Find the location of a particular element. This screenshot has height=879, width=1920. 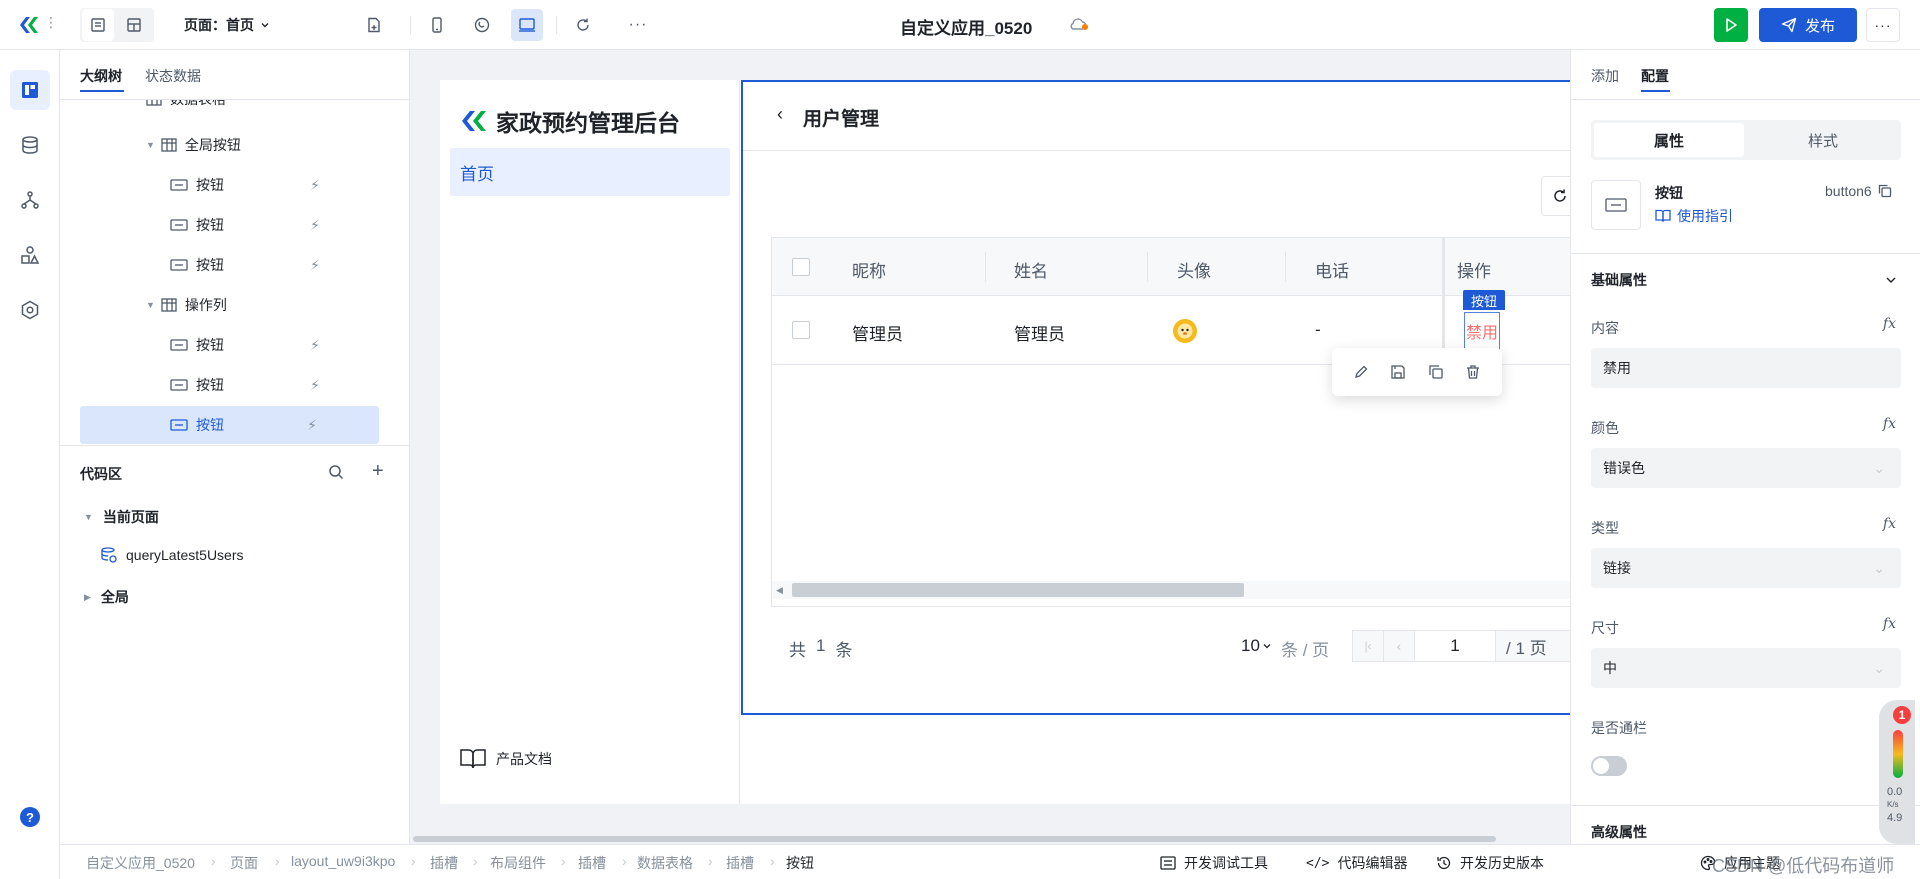

run-button is located at coordinates (1731, 25).